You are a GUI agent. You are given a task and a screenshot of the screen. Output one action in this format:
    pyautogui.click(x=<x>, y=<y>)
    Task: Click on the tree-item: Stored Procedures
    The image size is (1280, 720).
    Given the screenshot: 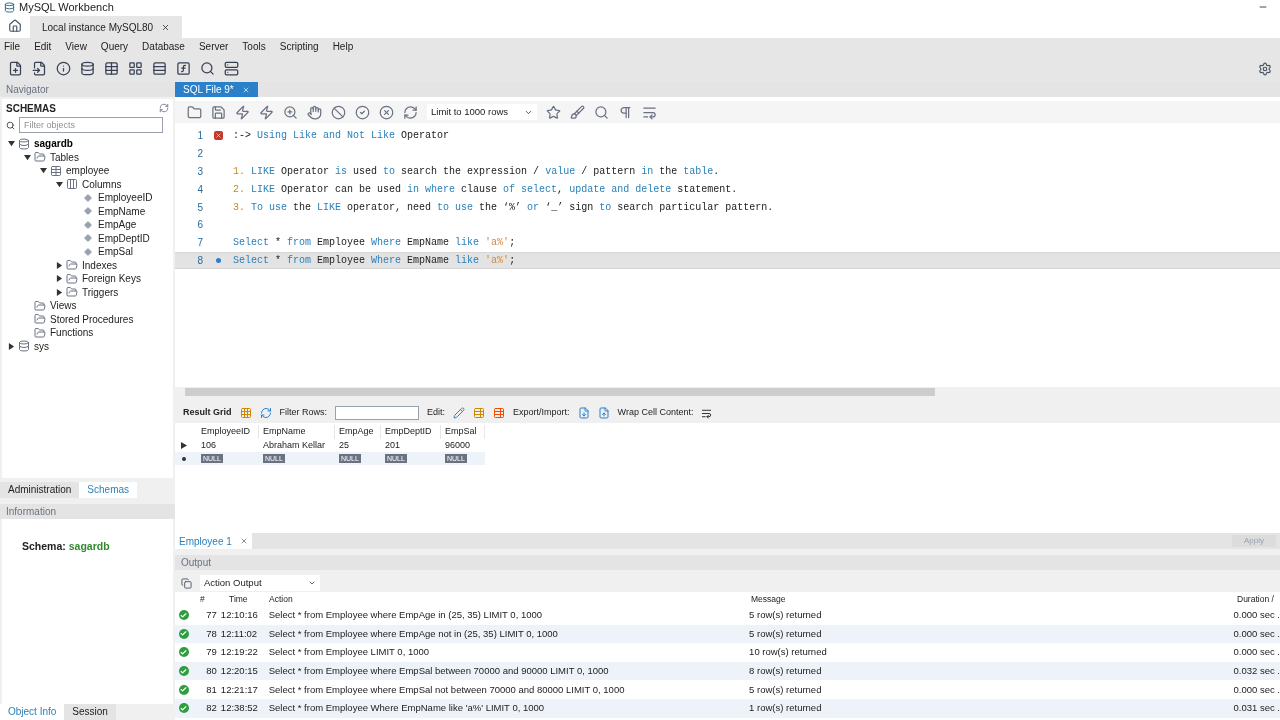 What is the action you would take?
    pyautogui.click(x=92, y=319)
    